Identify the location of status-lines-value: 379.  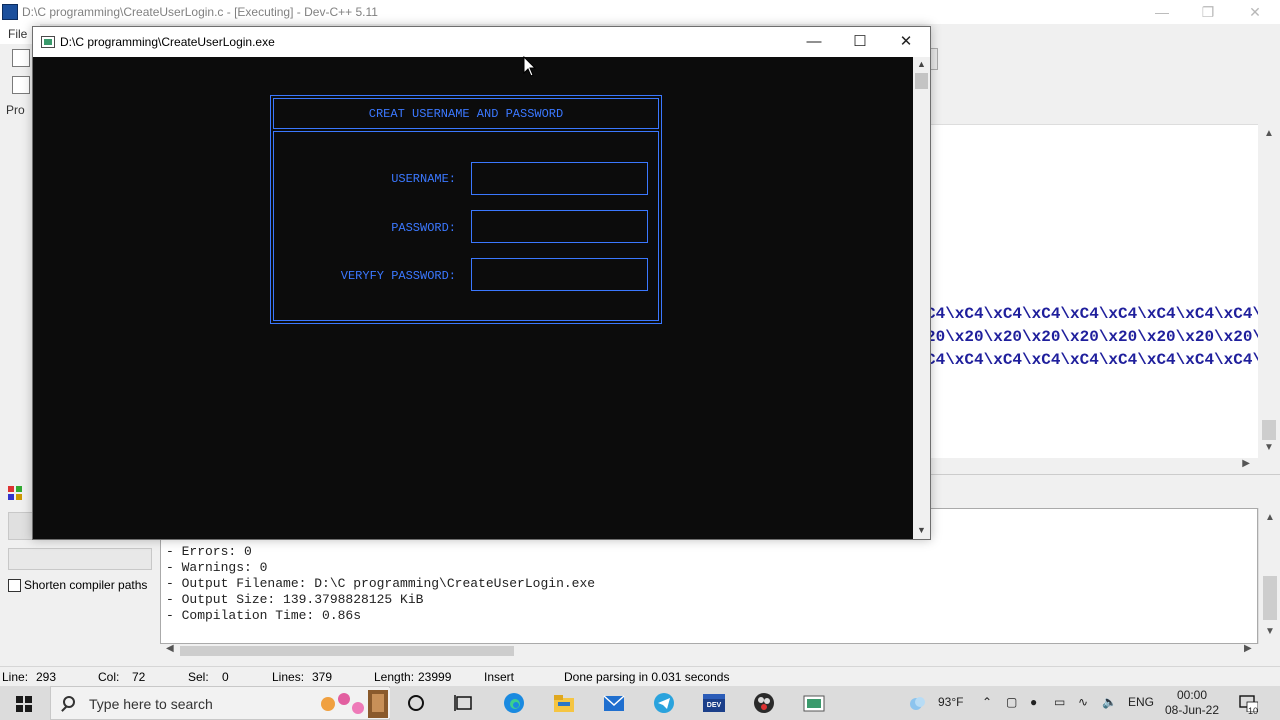
(322, 677).